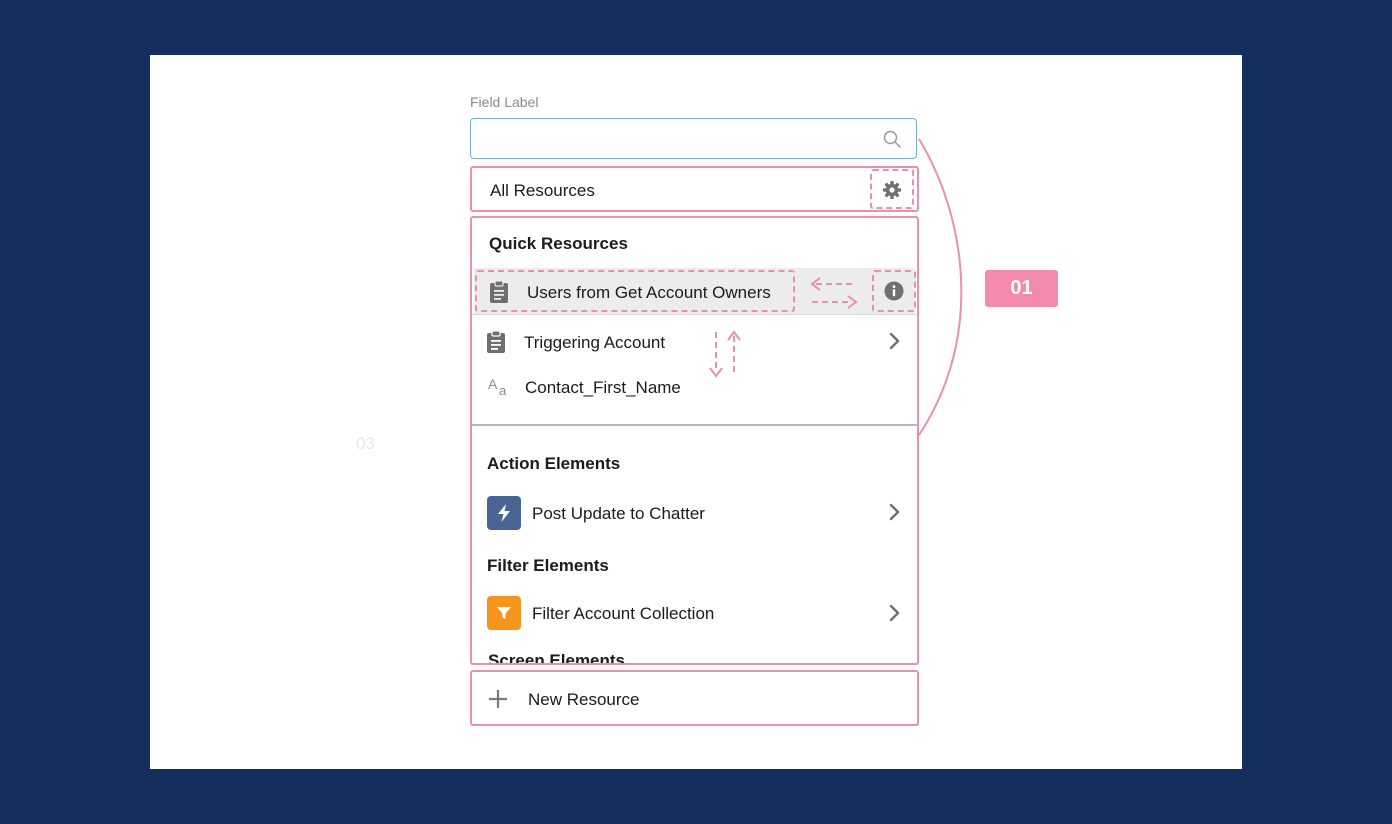  What do you see at coordinates (557, 658) in the screenshot?
I see `section-title-screen-elements: Screen Elements` at bounding box center [557, 658].